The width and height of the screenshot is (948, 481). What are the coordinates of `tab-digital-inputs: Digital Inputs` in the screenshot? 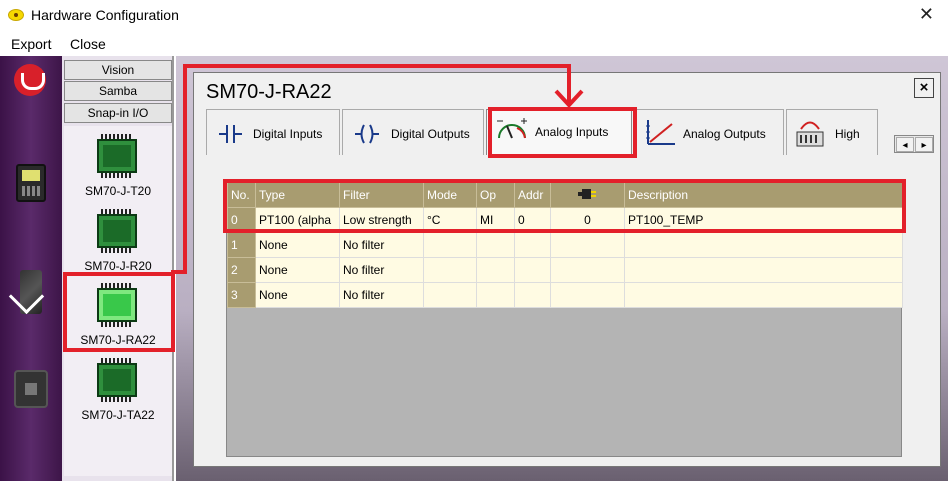 It's located at (273, 132).